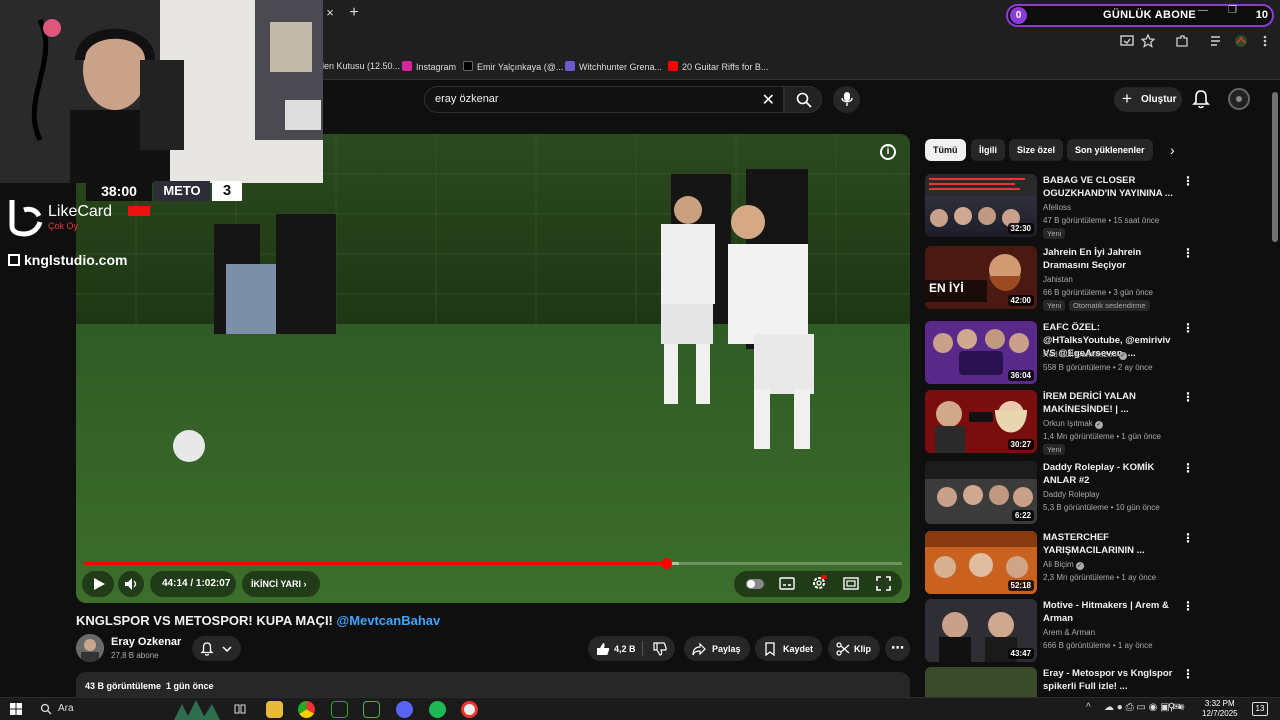  What do you see at coordinates (1148, 99) in the screenshot?
I see `create-button: + Oluştur` at bounding box center [1148, 99].